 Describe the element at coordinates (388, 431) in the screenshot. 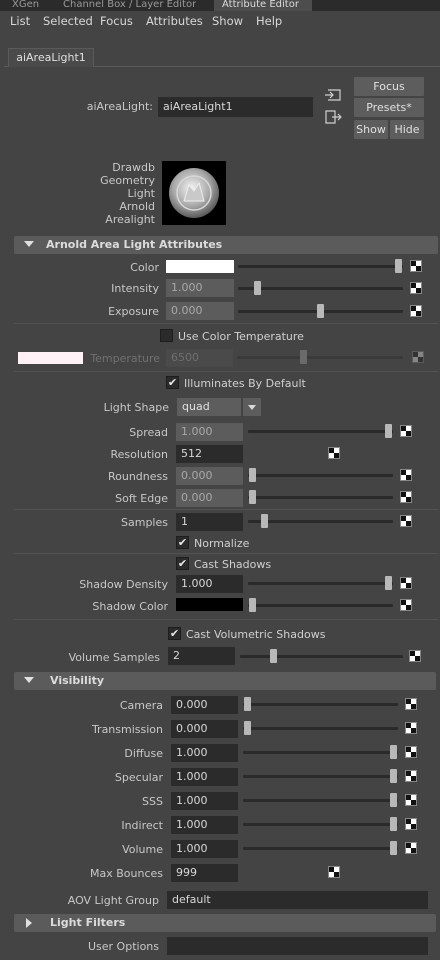

I see `spread-slider-handle` at that location.